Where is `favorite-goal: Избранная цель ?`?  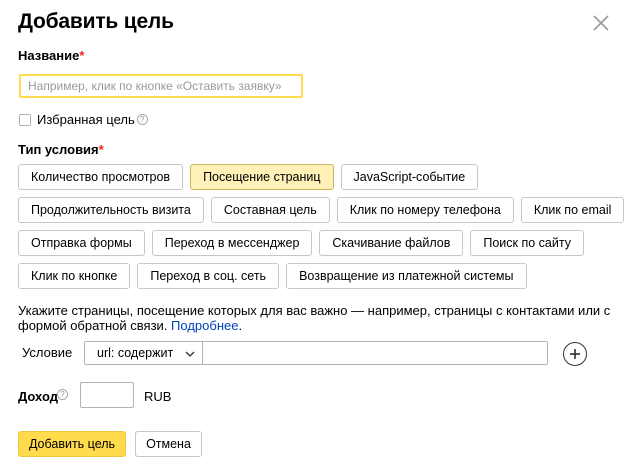 favorite-goal: Избранная цель ? is located at coordinates (83, 119).